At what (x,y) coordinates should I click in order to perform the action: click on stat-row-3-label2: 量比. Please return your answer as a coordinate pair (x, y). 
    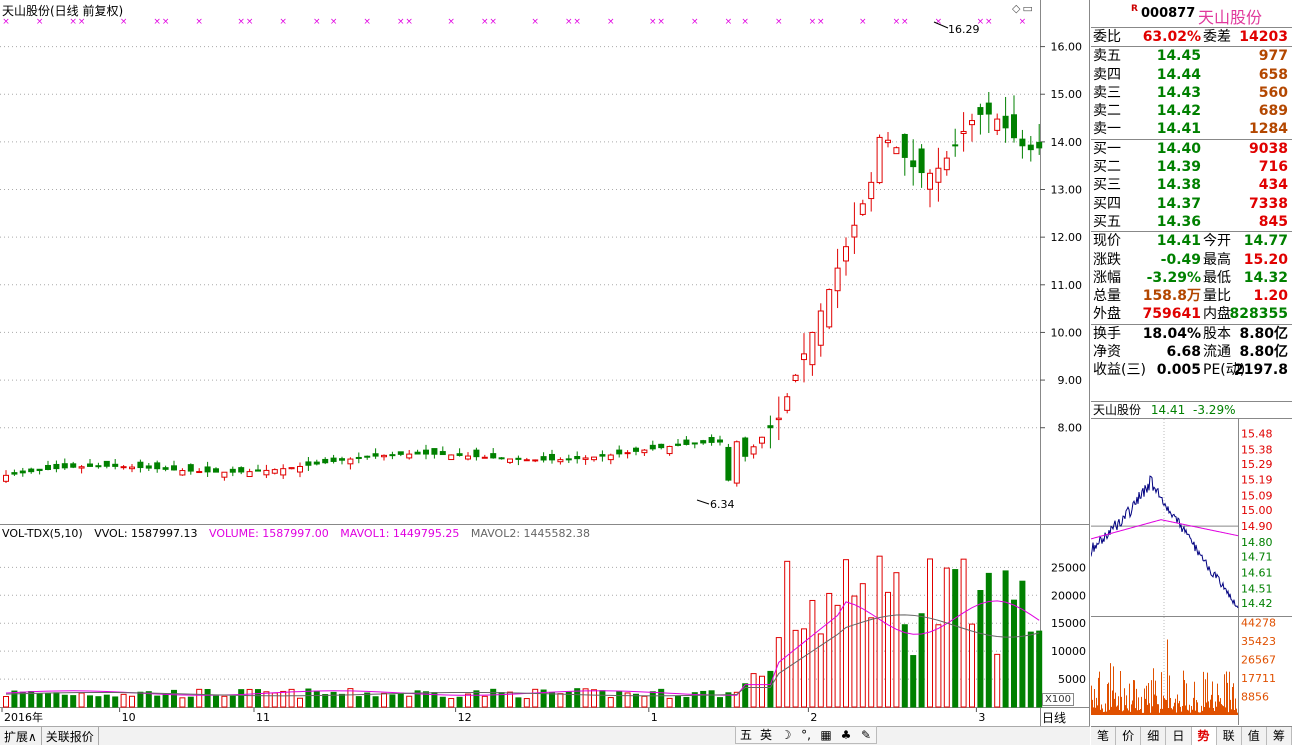
    Looking at the image, I should click on (1217, 296).